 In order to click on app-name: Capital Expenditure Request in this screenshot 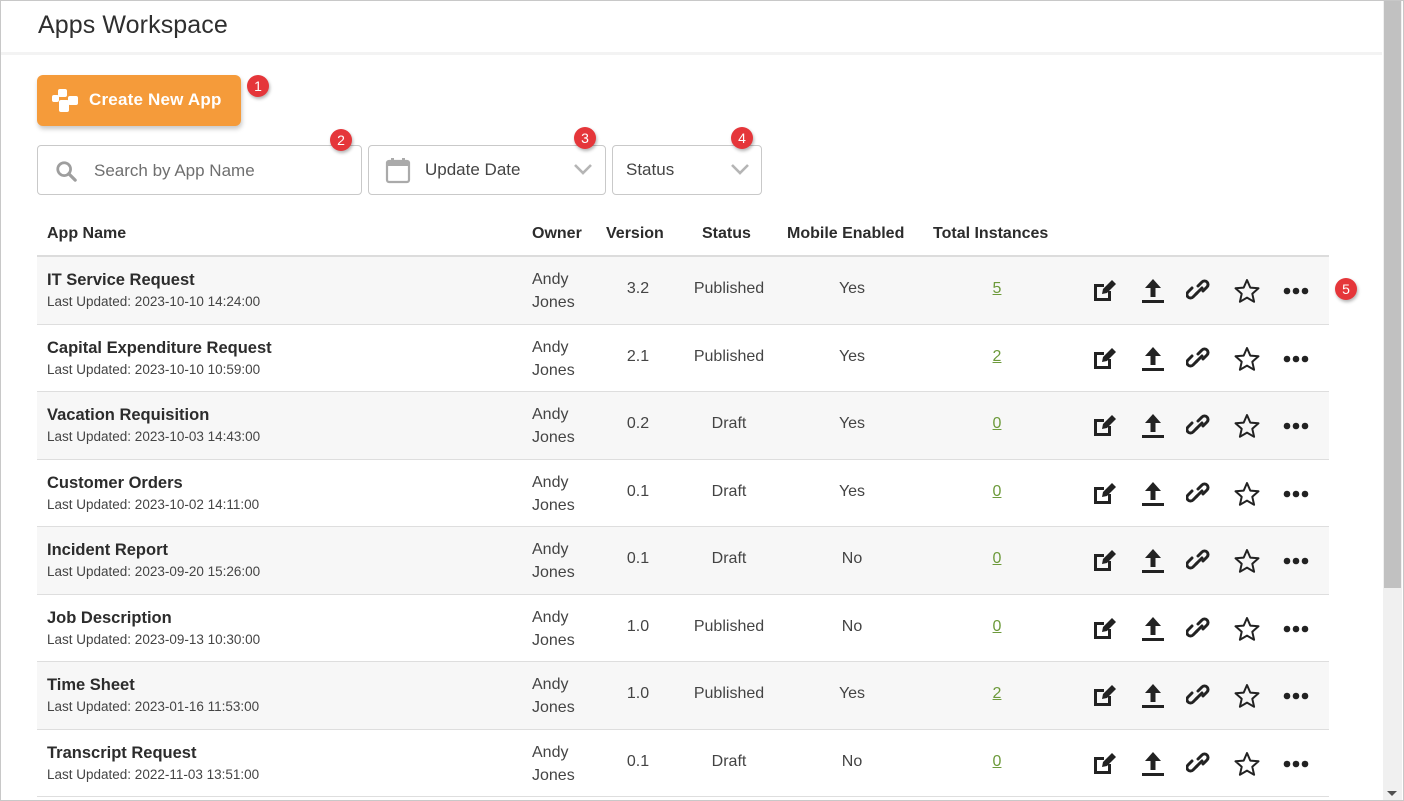, I will do `click(159, 348)`.